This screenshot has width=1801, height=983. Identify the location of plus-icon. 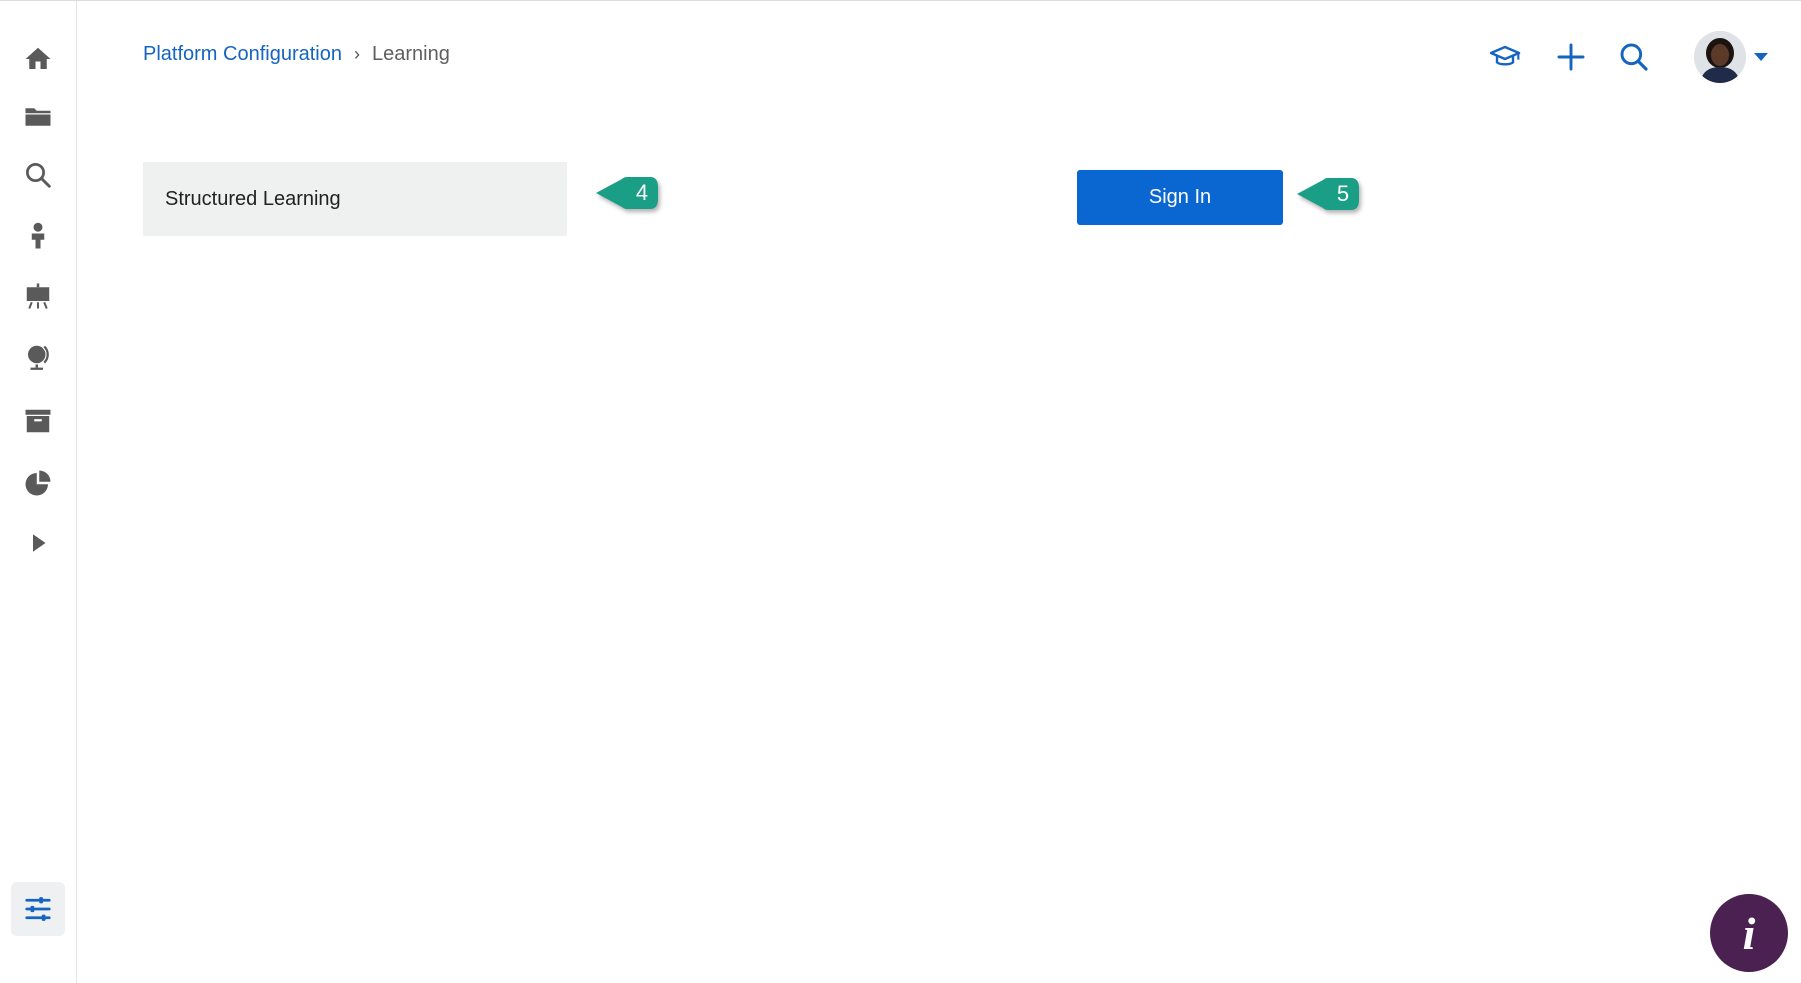
(1571, 57).